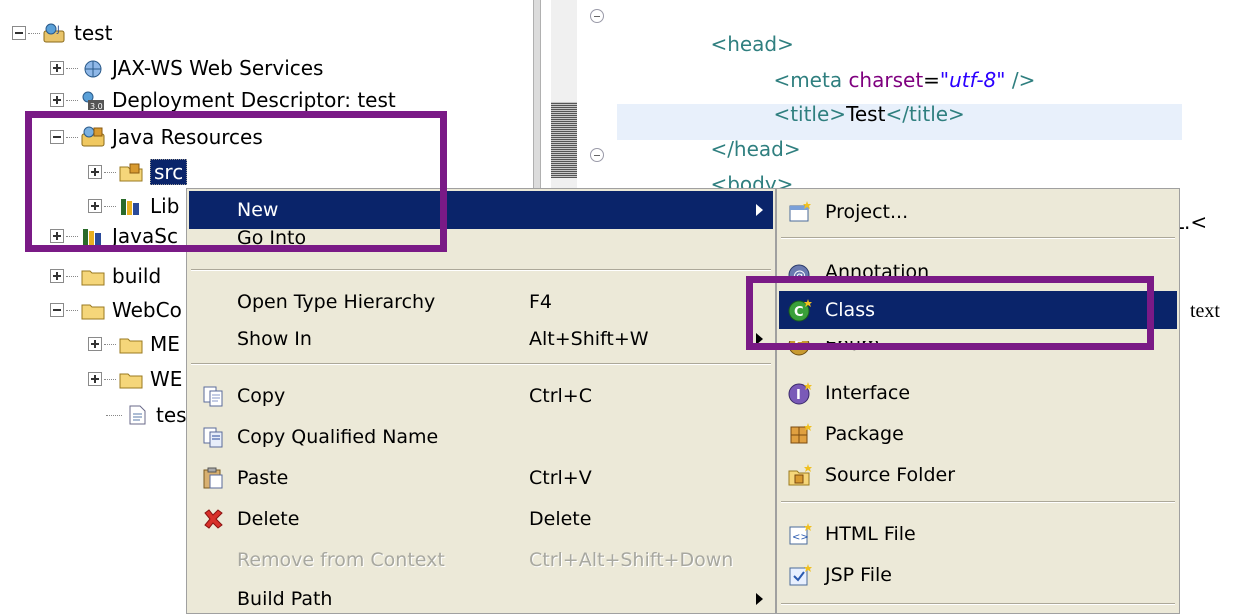 Image resolution: width=1239 pixels, height=614 pixels. What do you see at coordinates (950, 313) in the screenshot?
I see `highlight-box-class` at bounding box center [950, 313].